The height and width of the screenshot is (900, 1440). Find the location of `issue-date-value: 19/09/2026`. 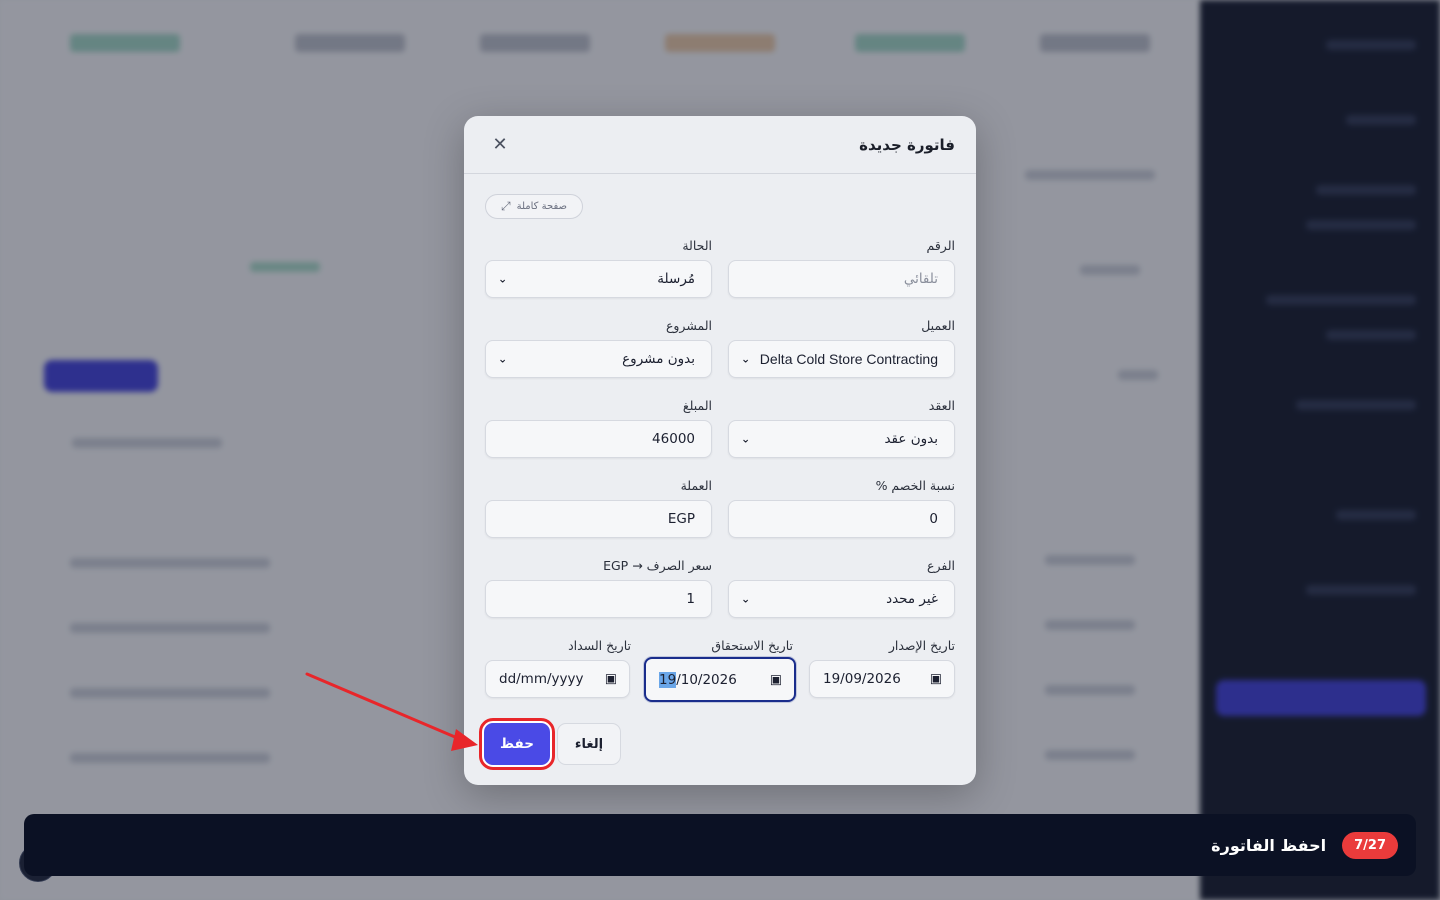

issue-date-value: 19/09/2026 is located at coordinates (862, 679).